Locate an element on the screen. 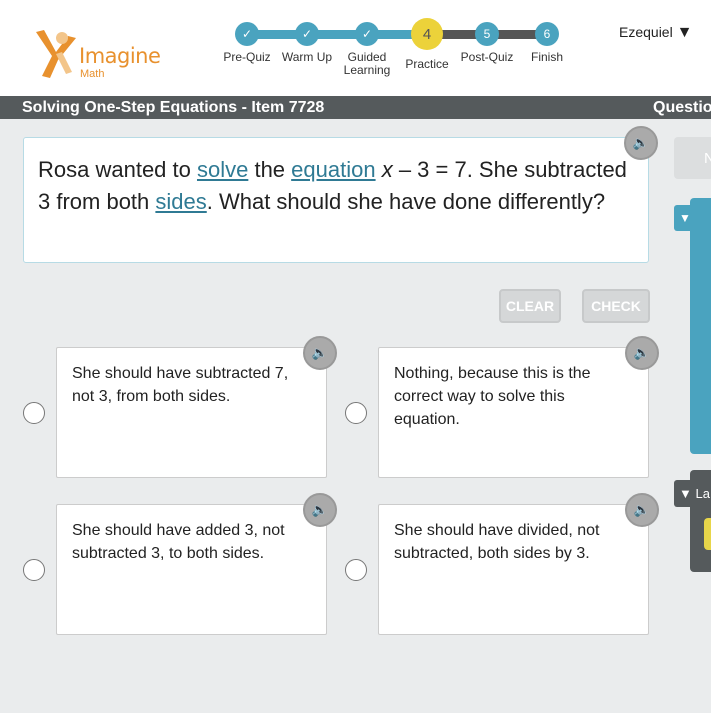 The image size is (711, 713). question-text: . What should she have done differently? is located at coordinates (406, 201).